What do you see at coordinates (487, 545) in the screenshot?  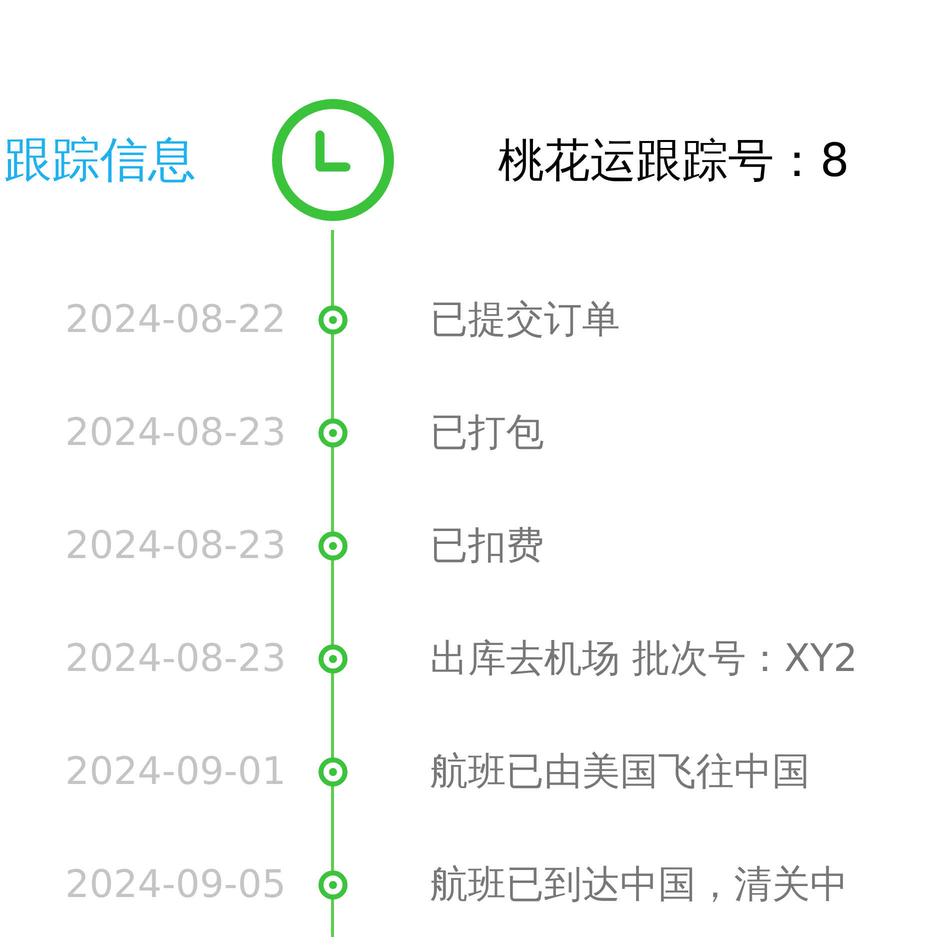 I see `event-status: 已扣费` at bounding box center [487, 545].